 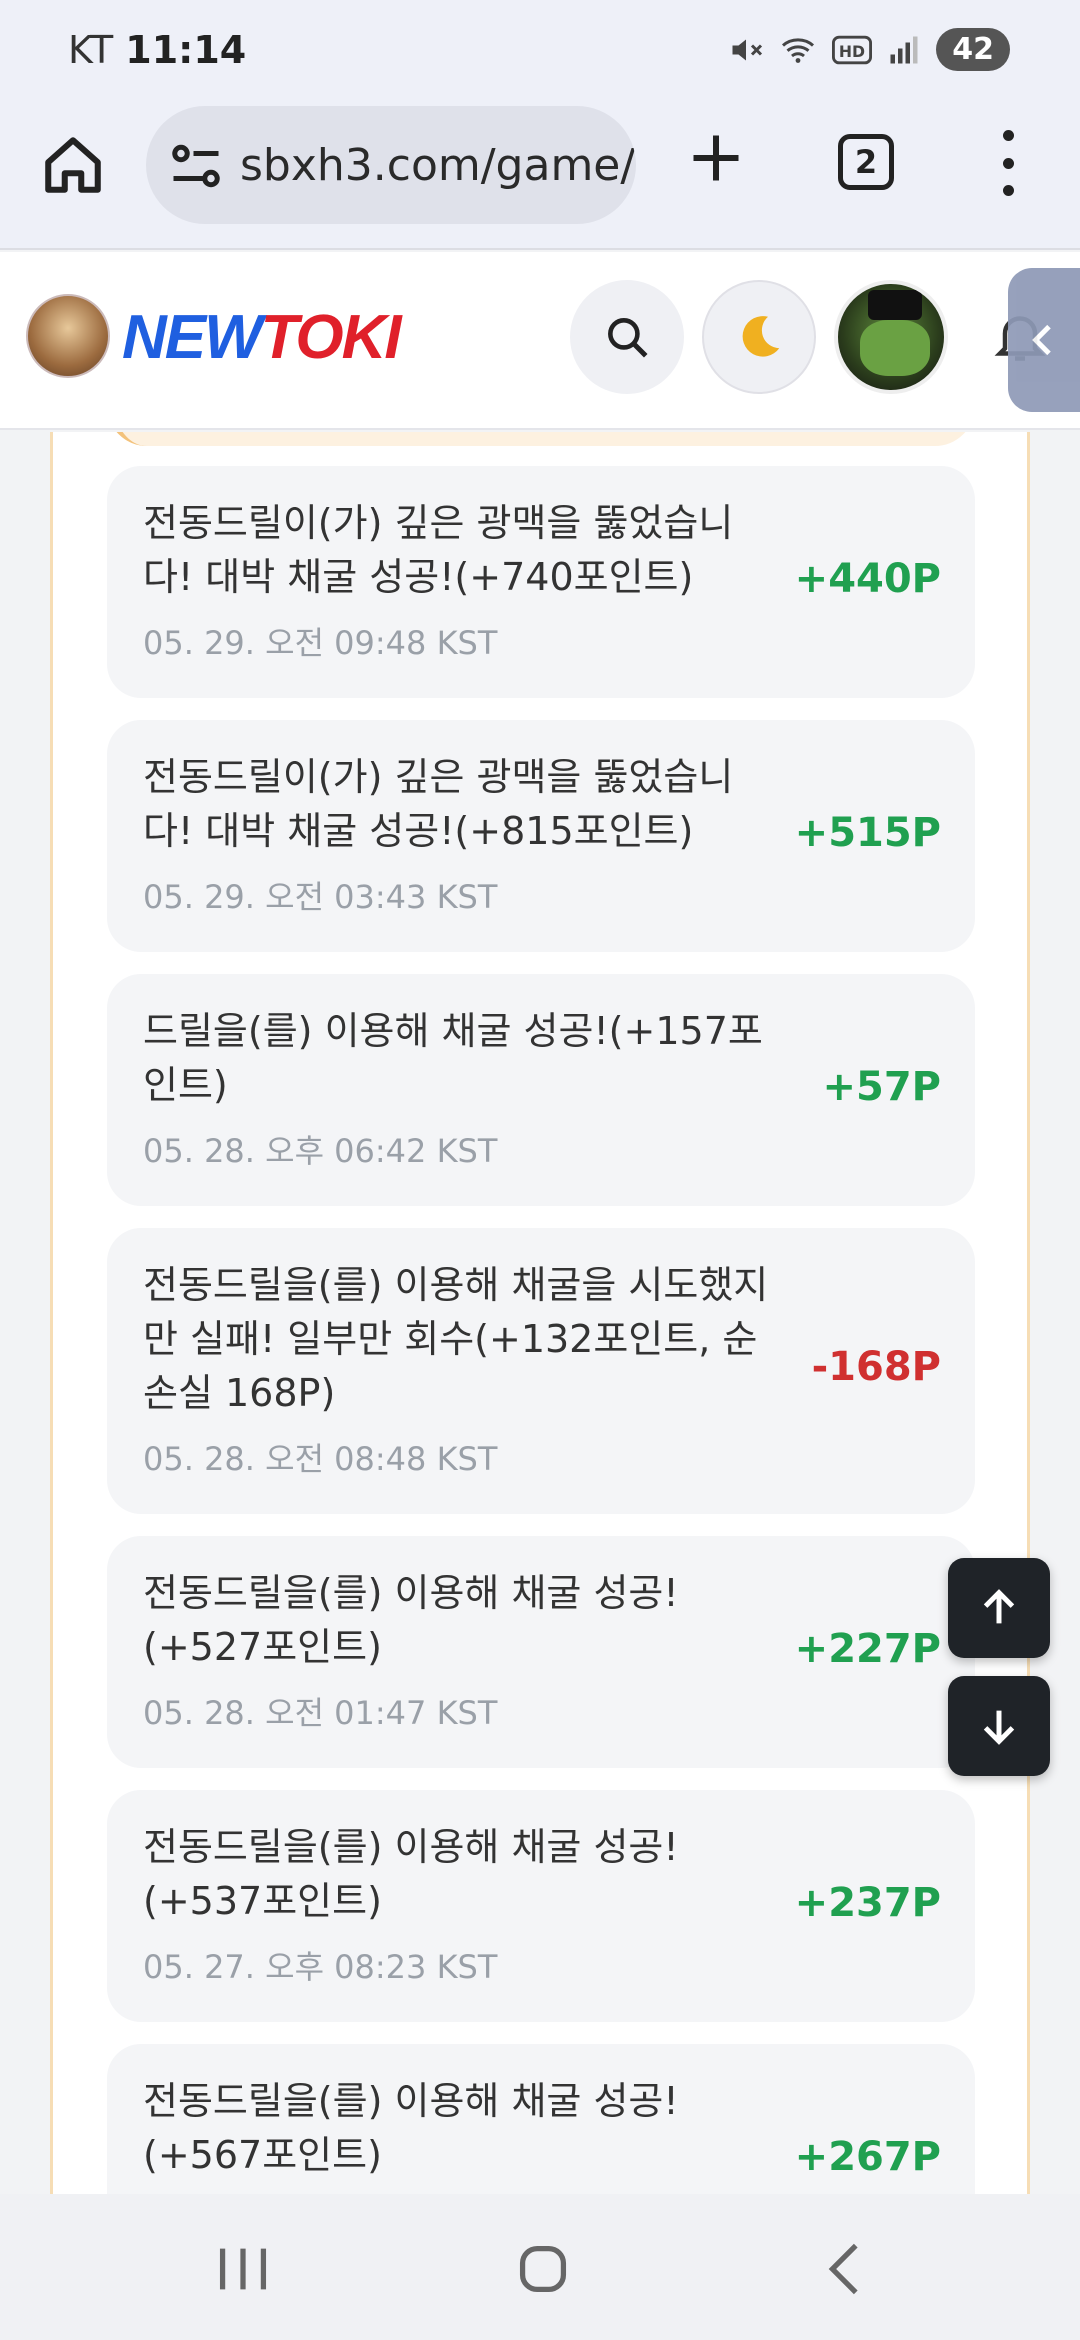 I want to click on log-message: 드릴을(를) 이용해 채굴 성공!(+157포인트), so click(x=453, y=1058).